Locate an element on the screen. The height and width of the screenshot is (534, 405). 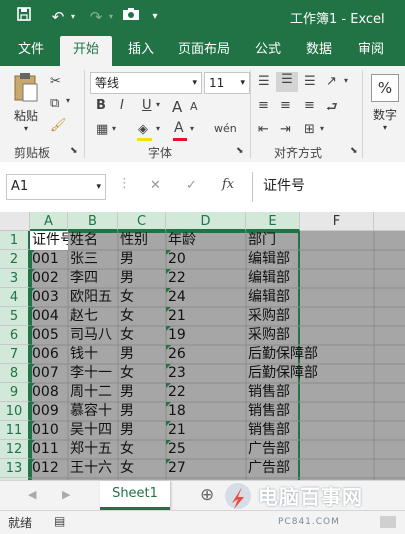
cell: 002 is located at coordinates (49, 278).